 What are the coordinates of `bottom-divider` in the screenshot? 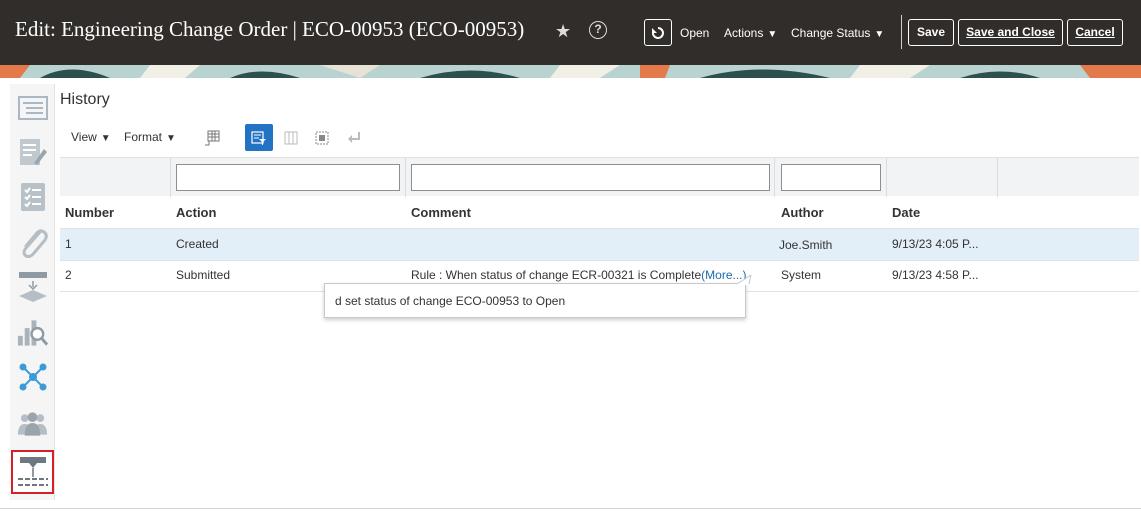 It's located at (570, 508).